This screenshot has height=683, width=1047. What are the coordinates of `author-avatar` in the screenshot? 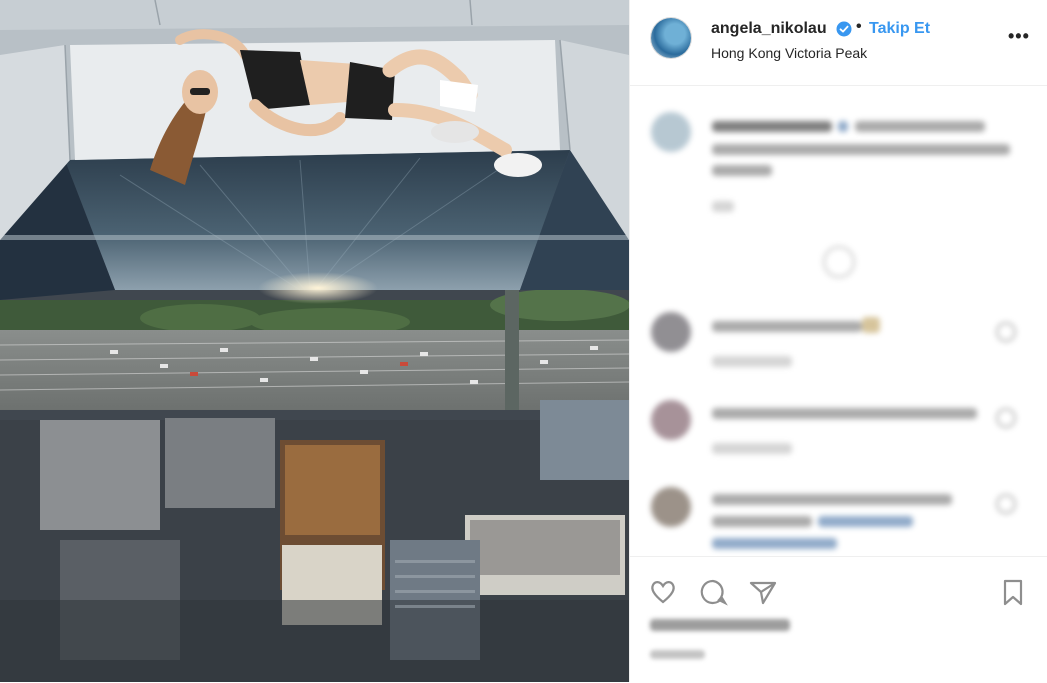 It's located at (671, 38).